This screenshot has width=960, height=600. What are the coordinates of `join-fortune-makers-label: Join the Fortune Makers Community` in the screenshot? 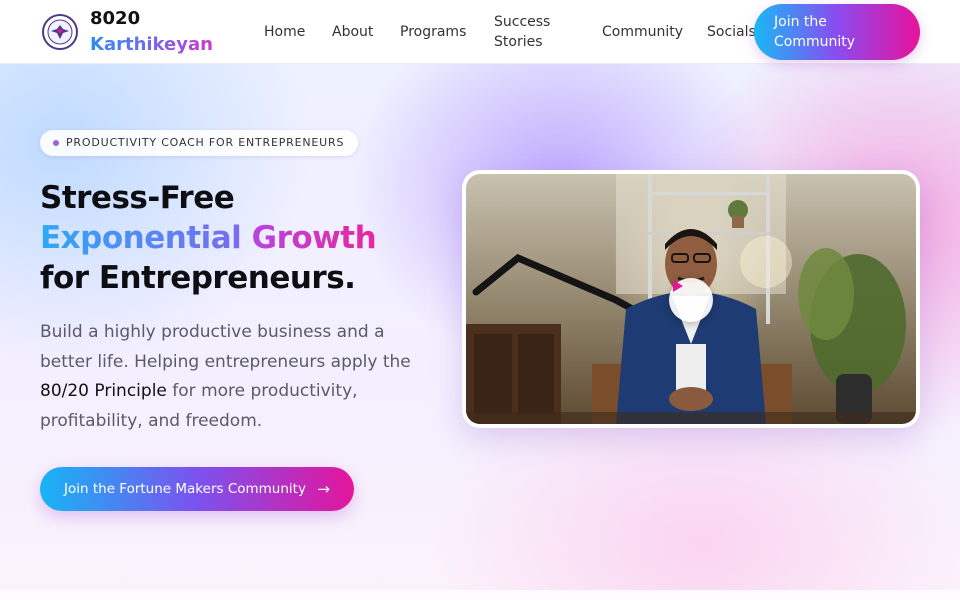 It's located at (185, 489).